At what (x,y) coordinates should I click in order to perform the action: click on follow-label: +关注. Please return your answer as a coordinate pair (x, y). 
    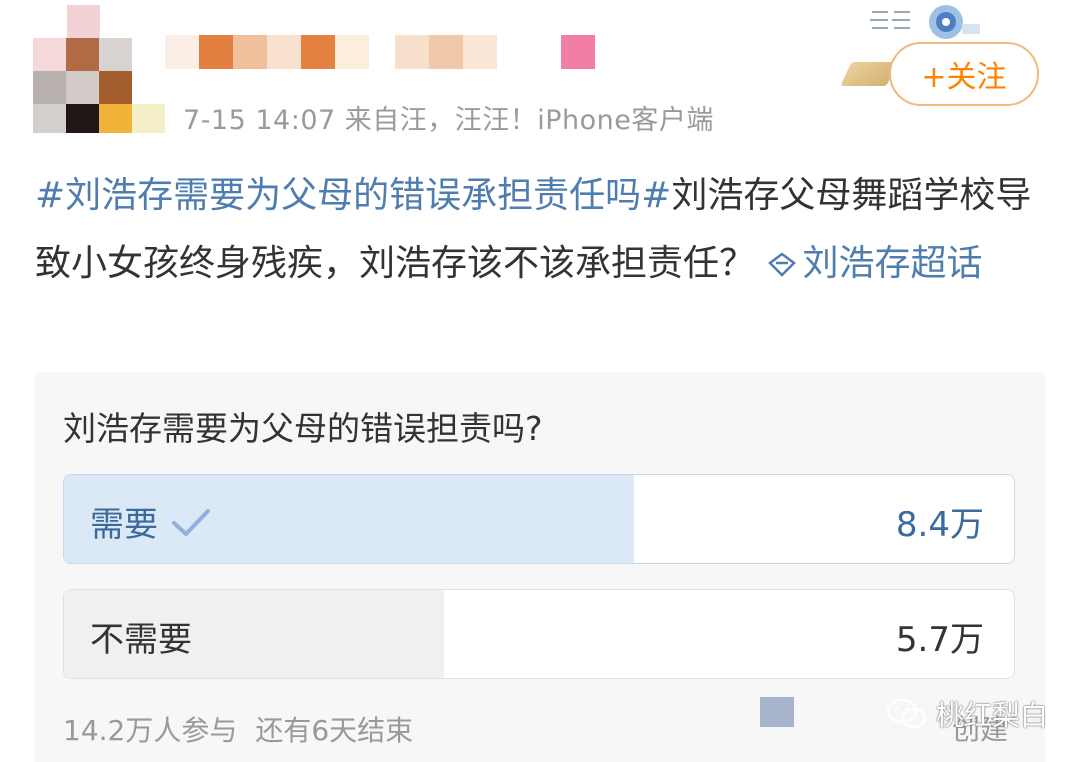
    Looking at the image, I should click on (964, 77).